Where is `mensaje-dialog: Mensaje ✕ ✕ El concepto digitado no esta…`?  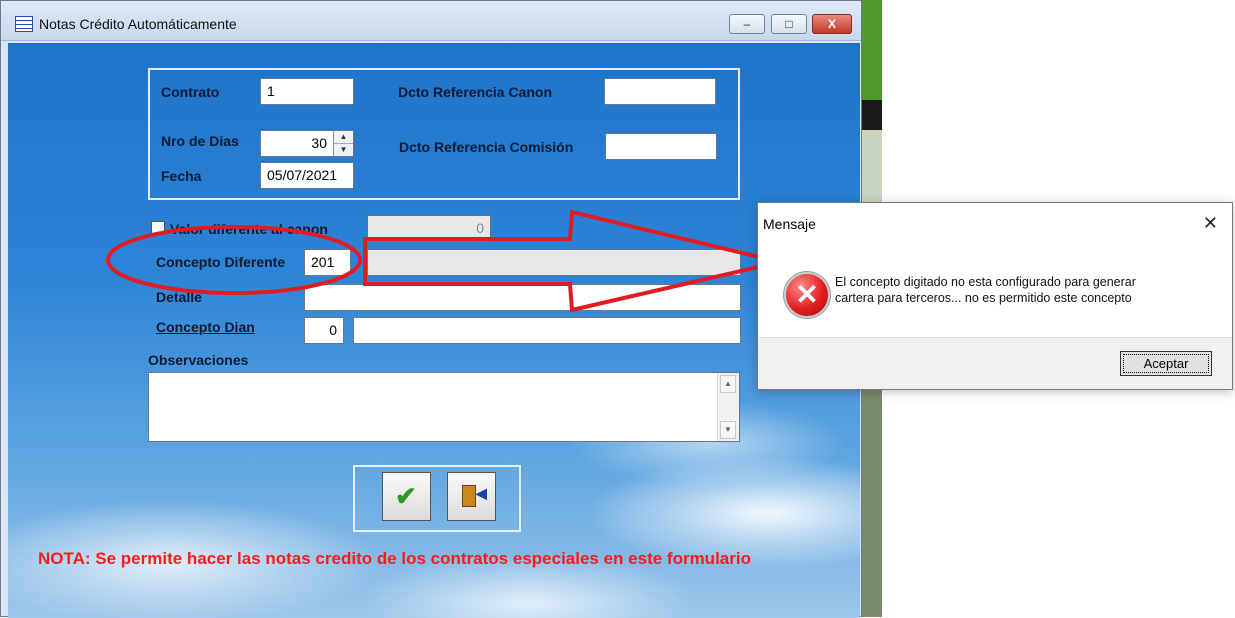
mensaje-dialog: Mensaje ✕ ✕ El concepto digitado no esta… is located at coordinates (995, 296).